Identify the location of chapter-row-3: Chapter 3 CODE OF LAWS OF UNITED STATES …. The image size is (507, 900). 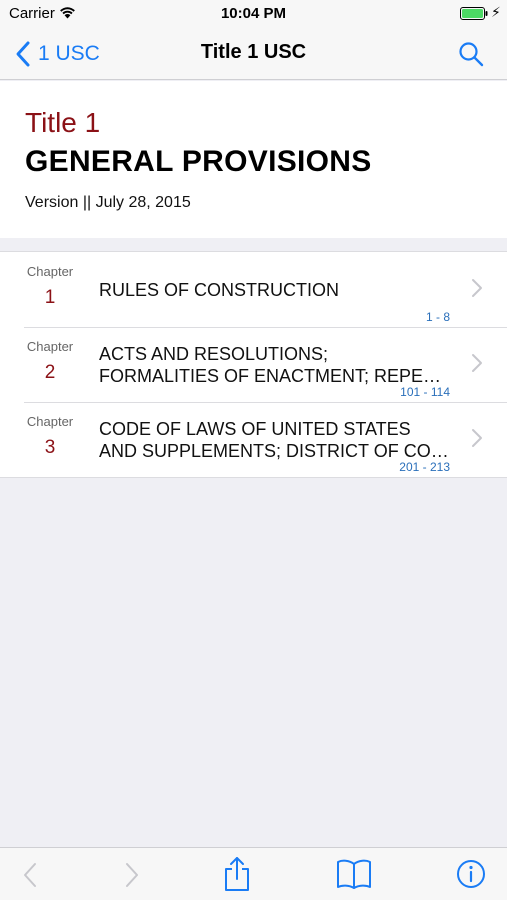
(253, 439).